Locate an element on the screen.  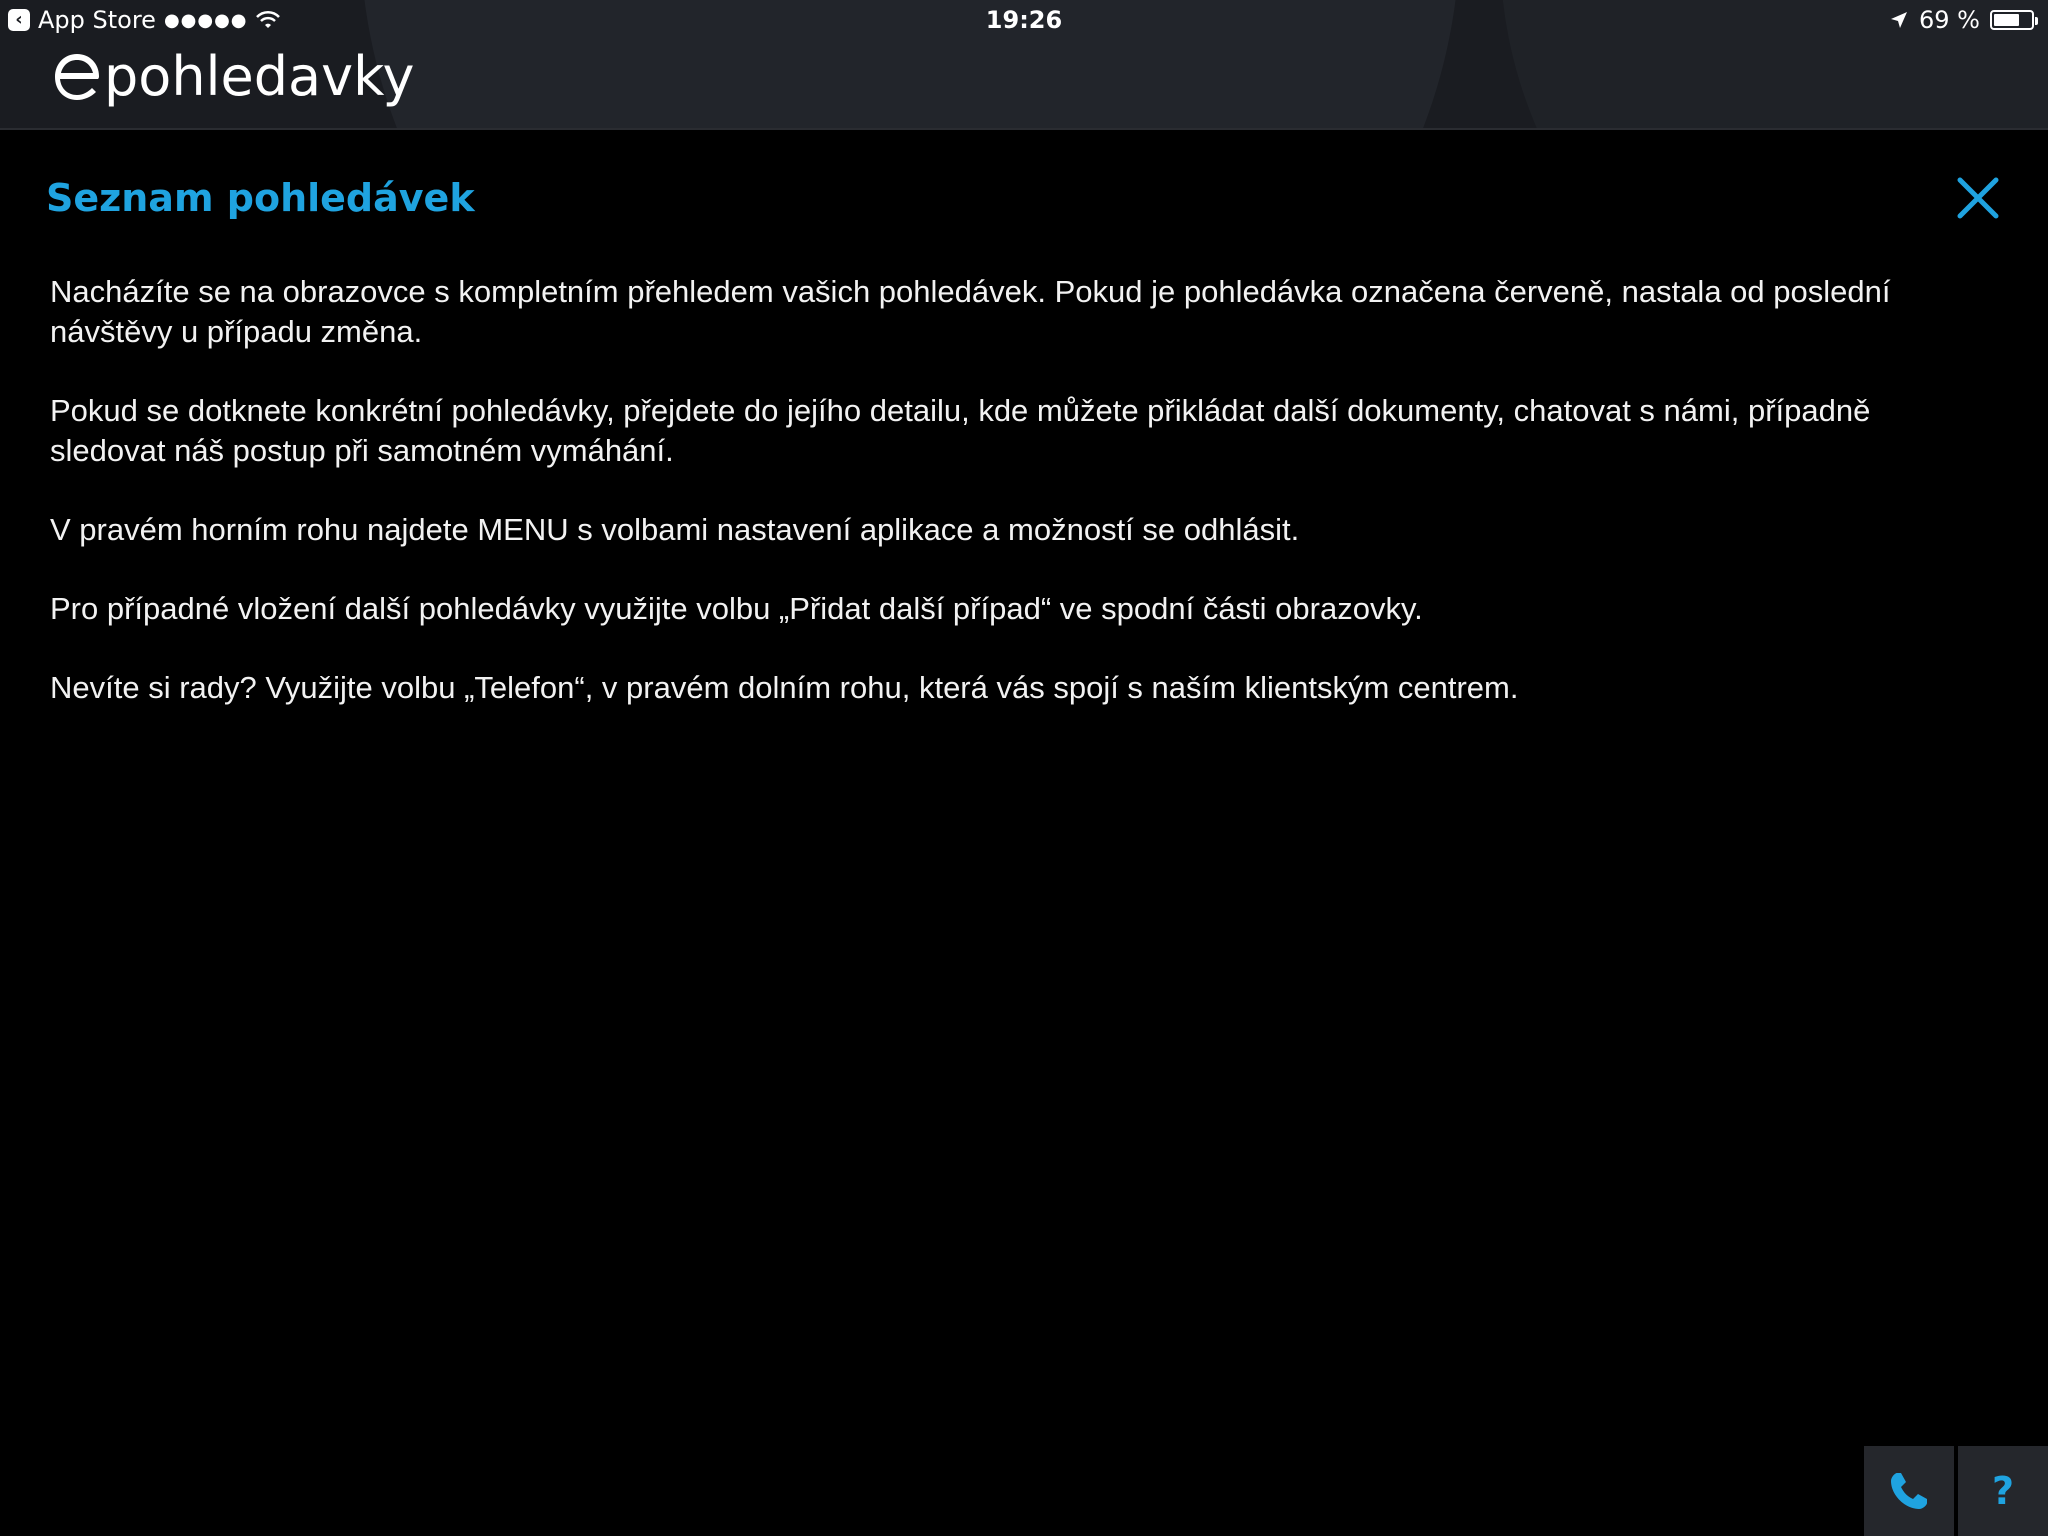
help-icon: ? is located at coordinates (2003, 1491).